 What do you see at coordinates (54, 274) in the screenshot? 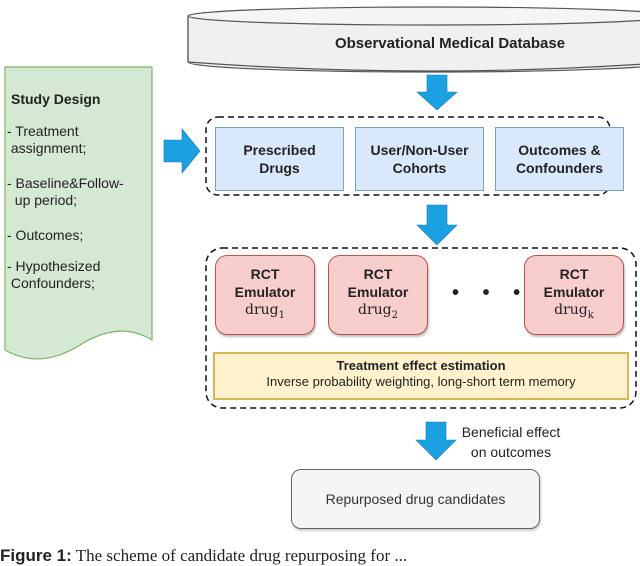
I see `study-design-item: - Hypothesized Confounders;` at bounding box center [54, 274].